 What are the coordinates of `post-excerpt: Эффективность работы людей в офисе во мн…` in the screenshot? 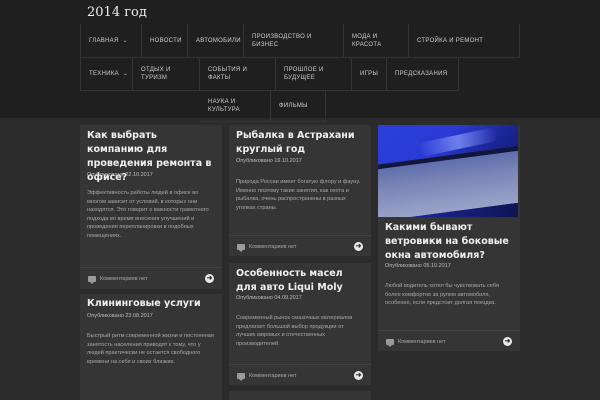 It's located at (148, 214).